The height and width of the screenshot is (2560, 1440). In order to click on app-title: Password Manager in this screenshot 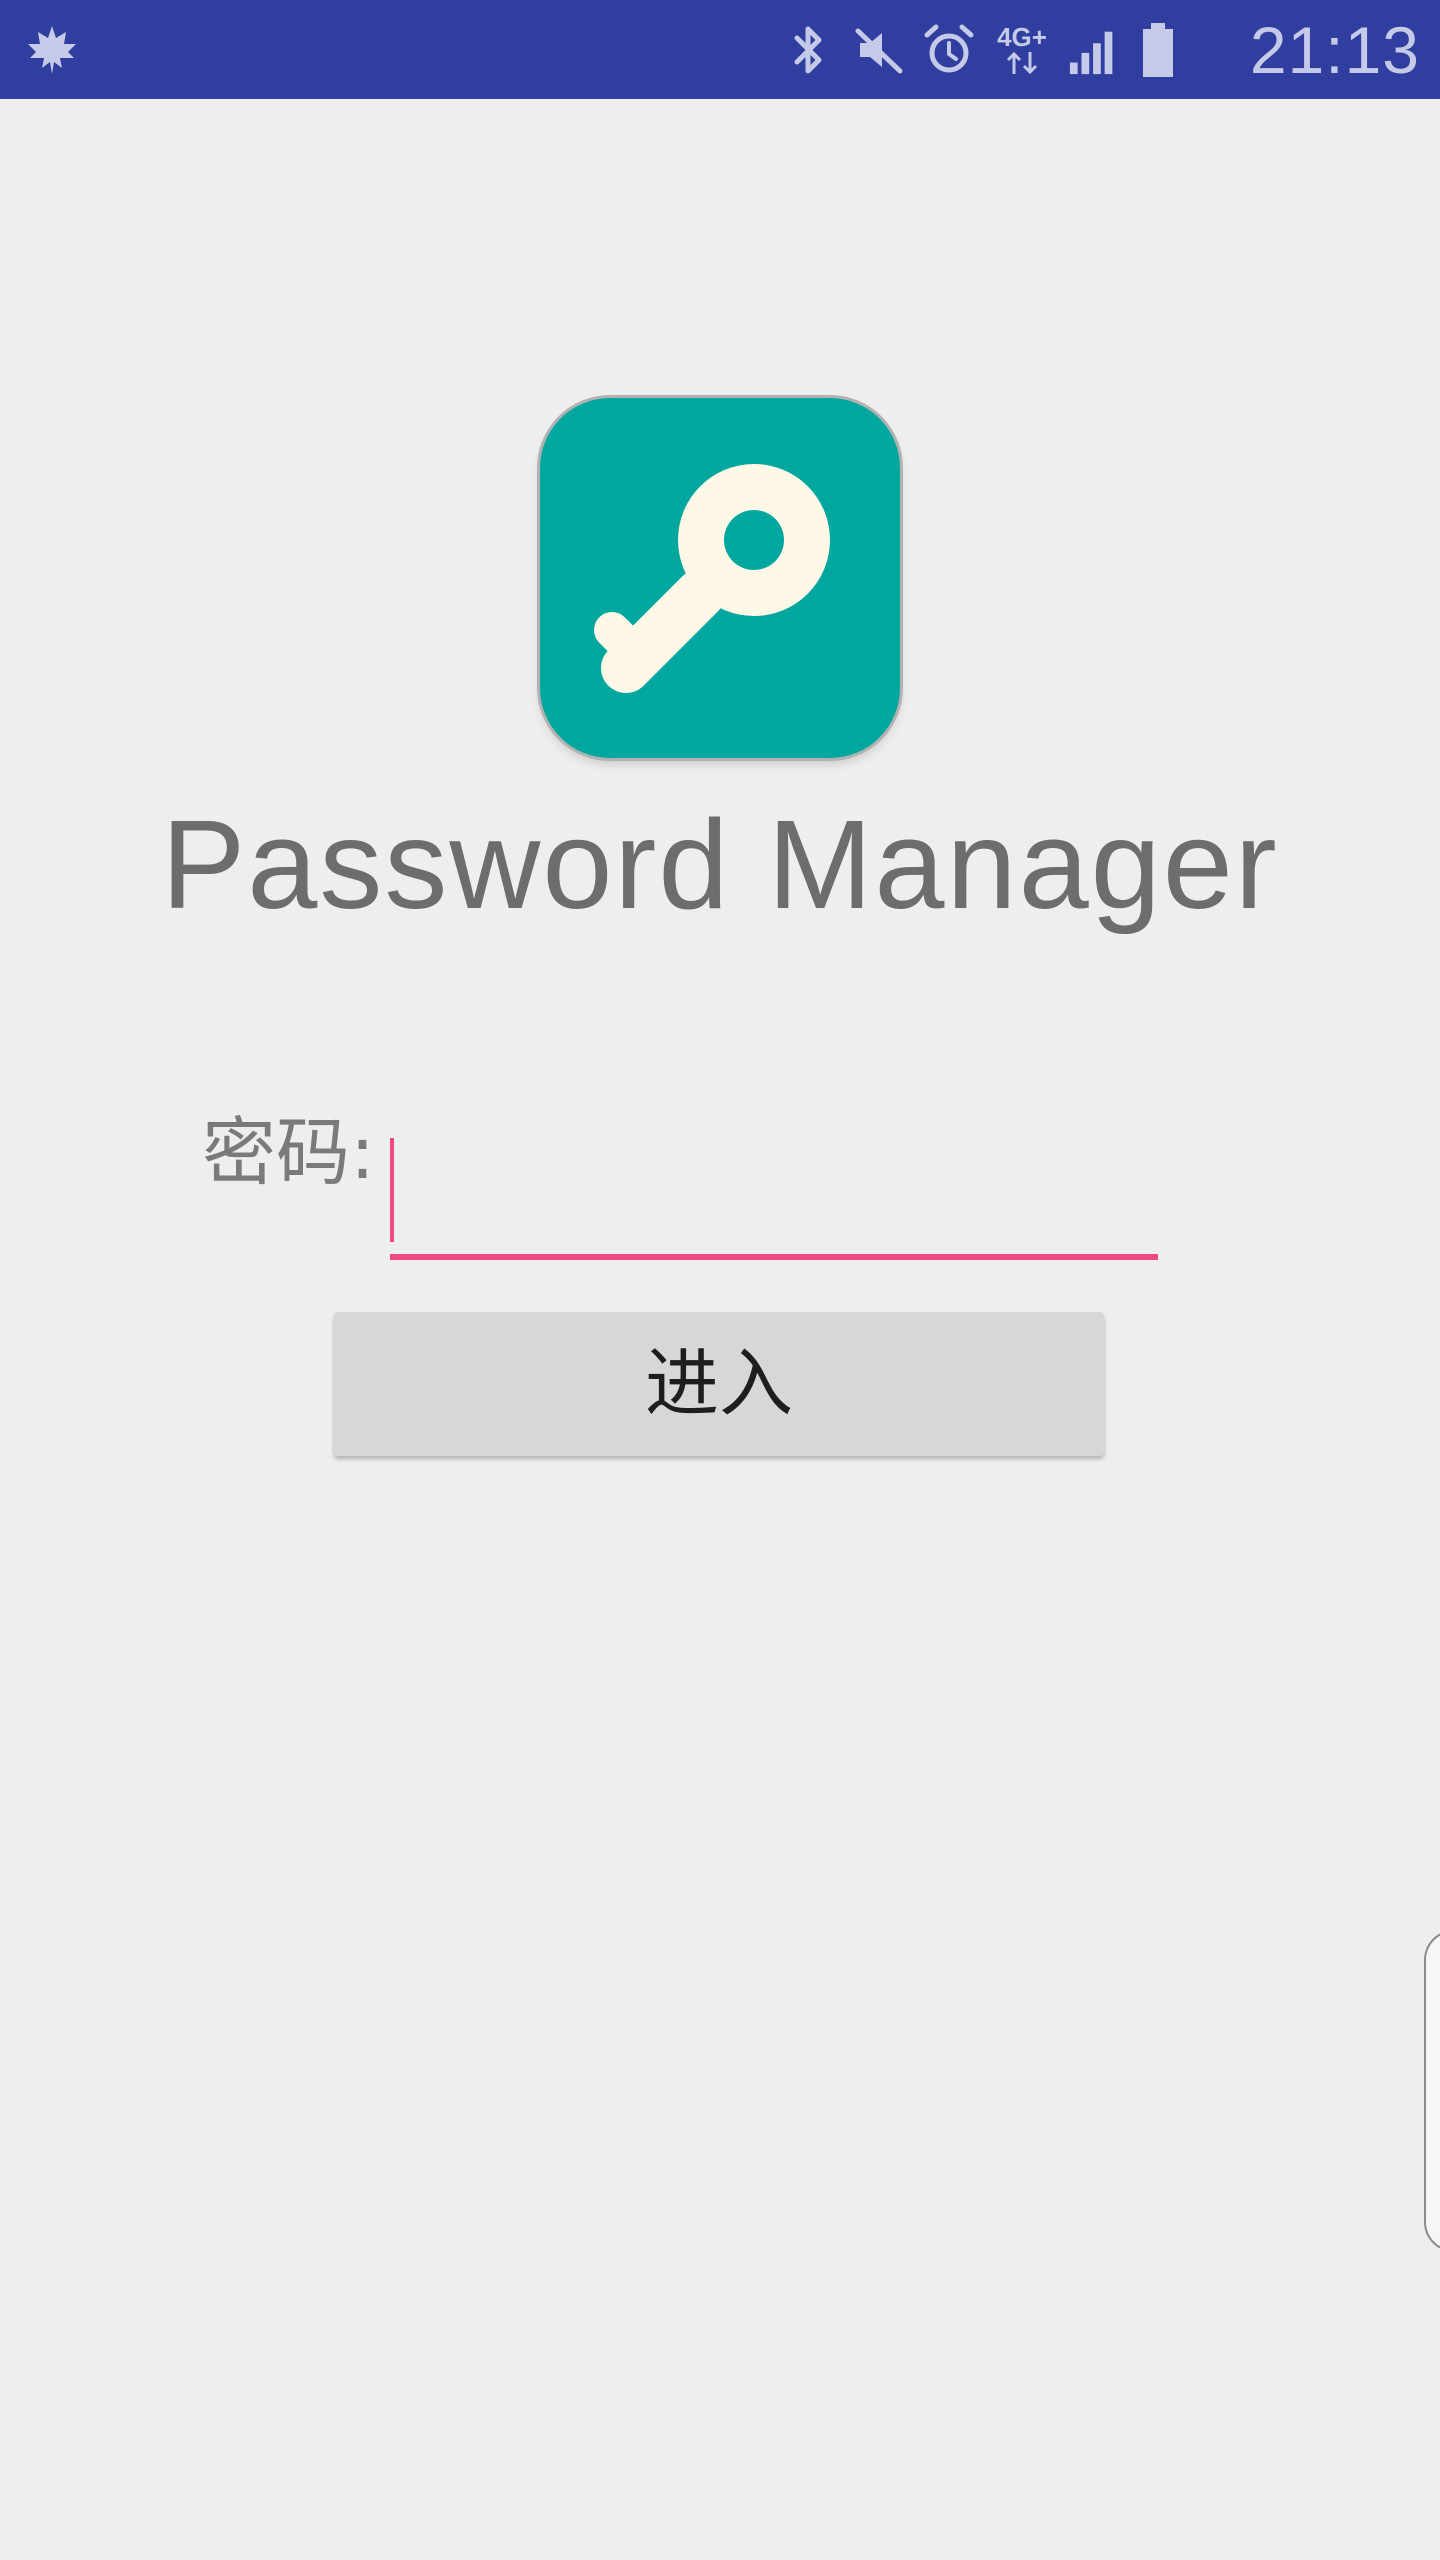, I will do `click(720, 864)`.